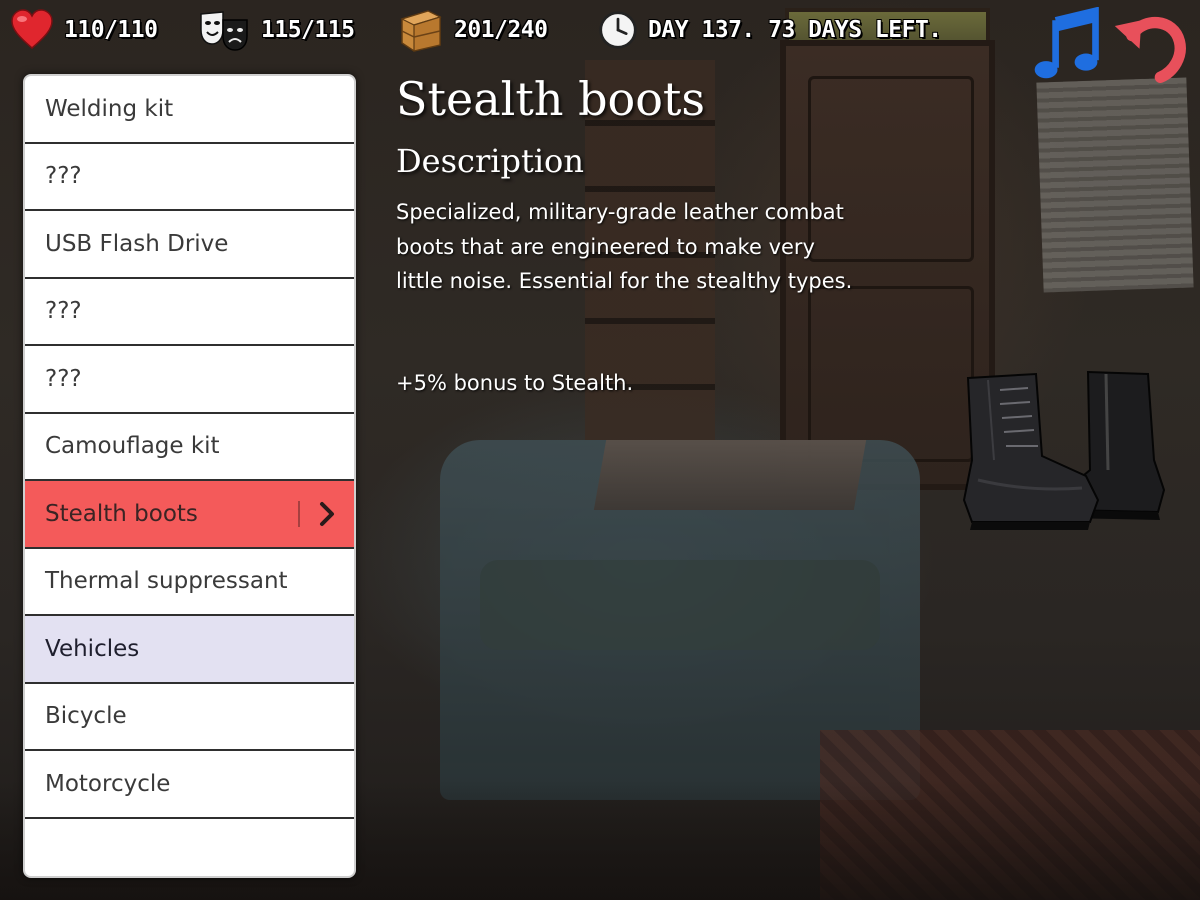  I want to click on list-item-label: Motorcycle, so click(108, 783).